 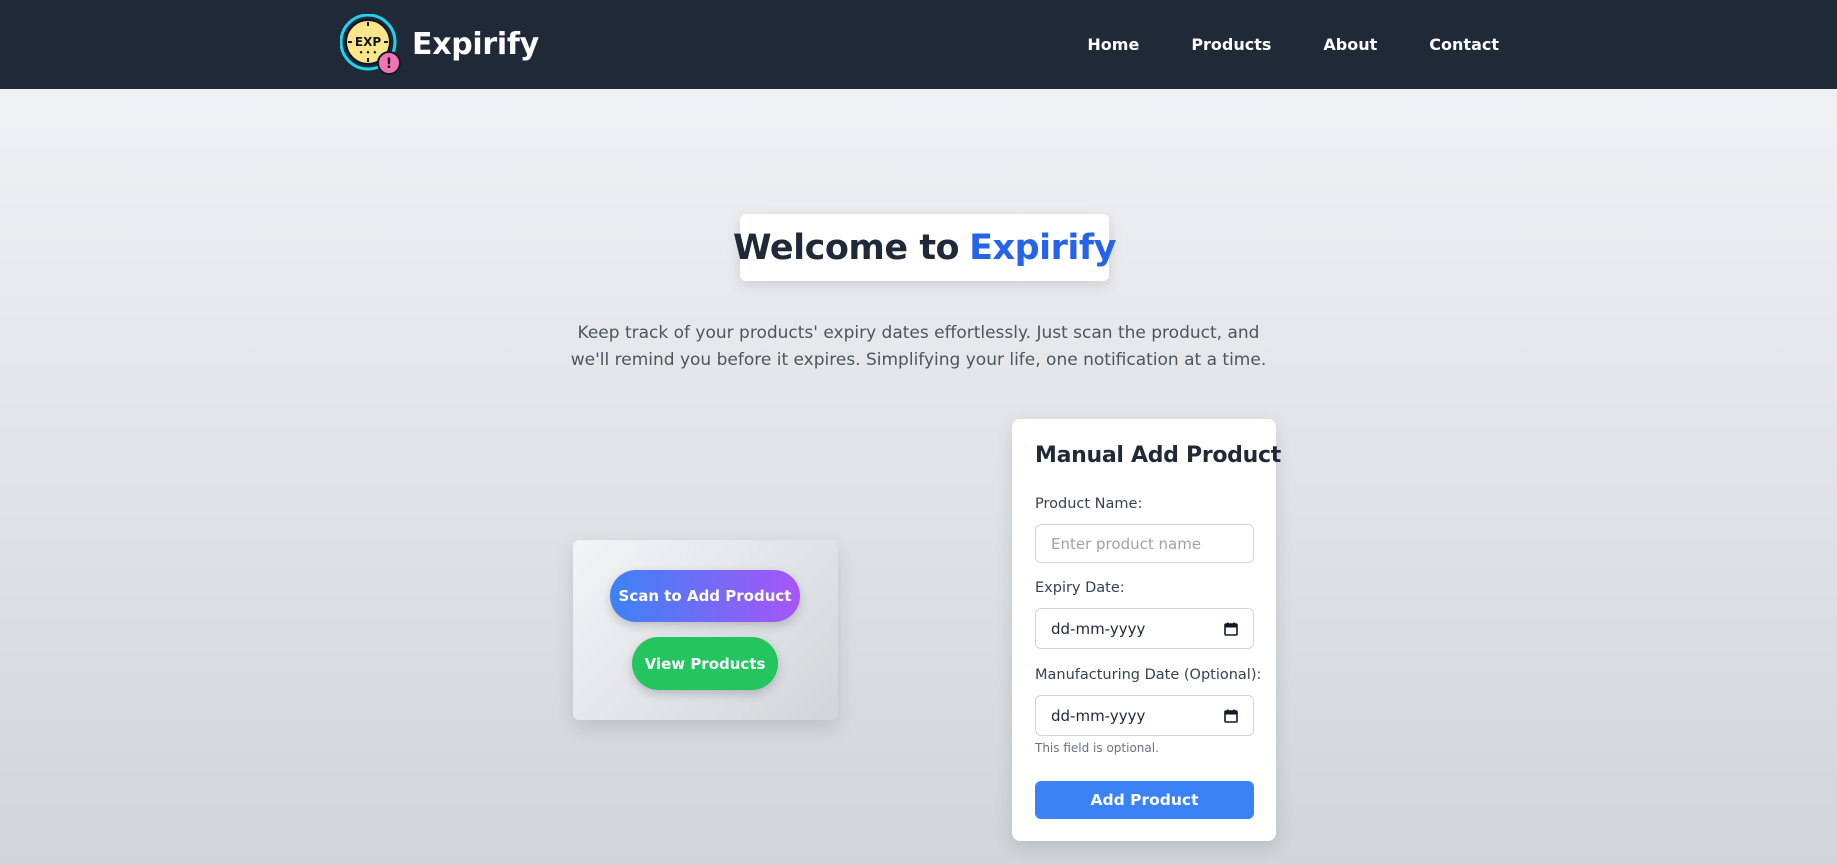 I want to click on nav-contact: Contact, so click(x=1451, y=44).